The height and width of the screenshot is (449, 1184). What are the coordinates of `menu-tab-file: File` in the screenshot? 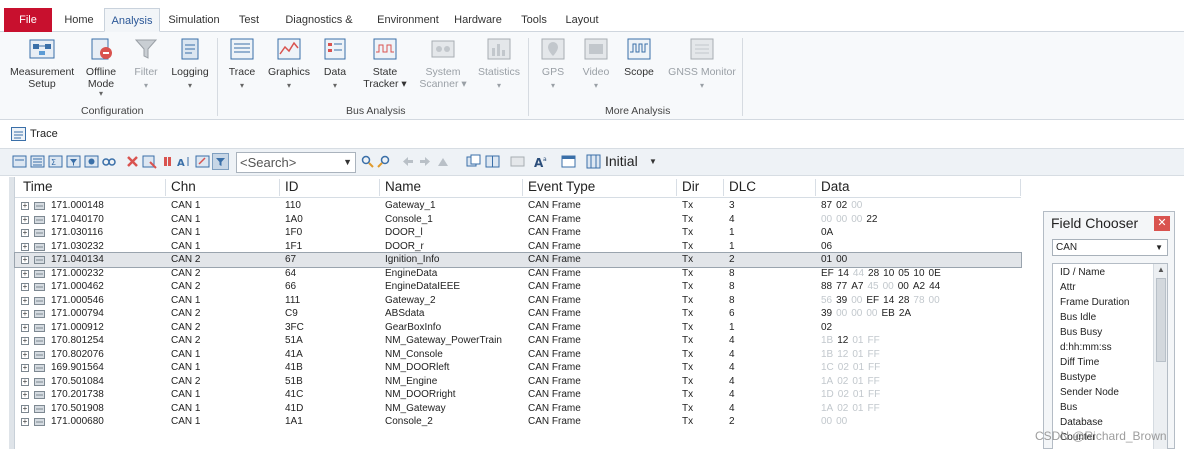 It's located at (28, 20).